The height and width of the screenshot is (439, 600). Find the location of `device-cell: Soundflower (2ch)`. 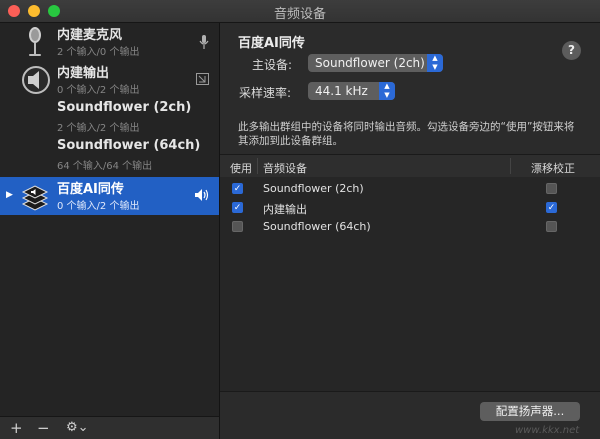

device-cell: Soundflower (2ch) is located at coordinates (313, 188).